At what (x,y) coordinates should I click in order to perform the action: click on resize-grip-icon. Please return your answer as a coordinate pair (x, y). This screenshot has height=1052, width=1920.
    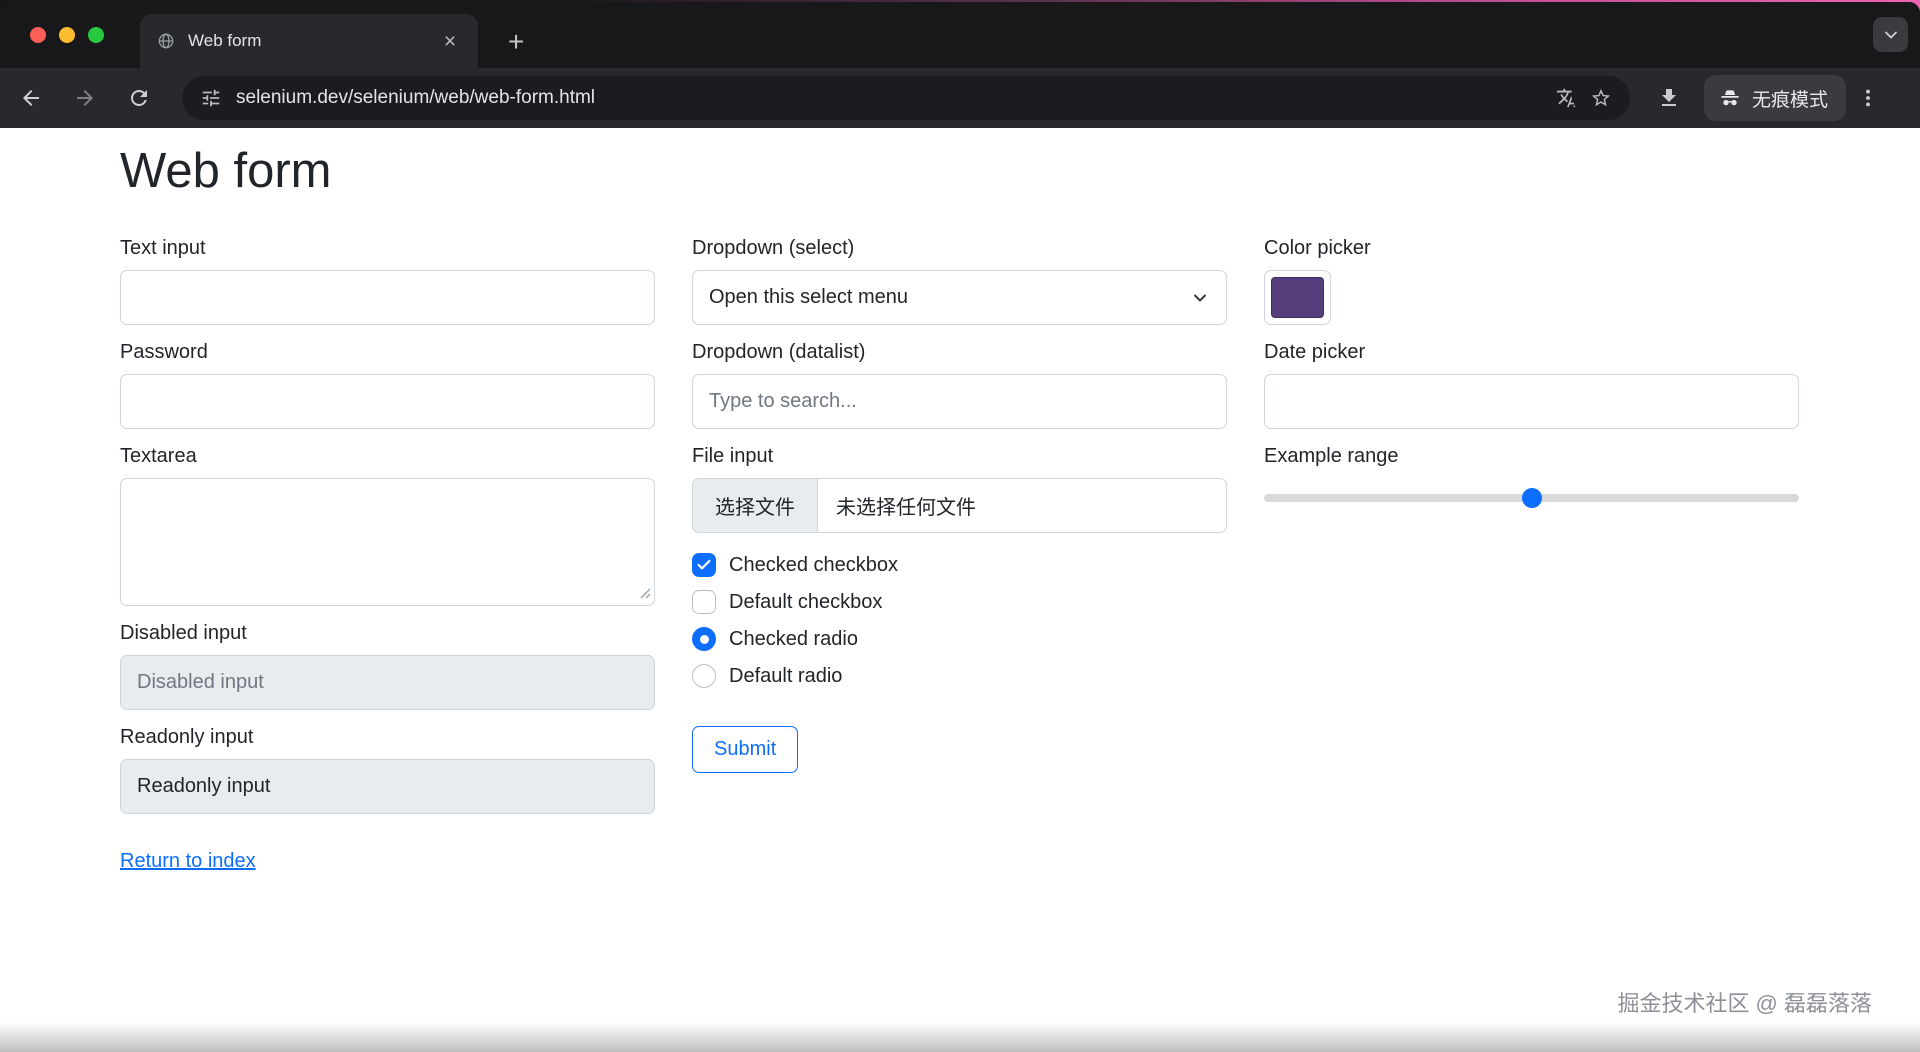
    Looking at the image, I should click on (644, 592).